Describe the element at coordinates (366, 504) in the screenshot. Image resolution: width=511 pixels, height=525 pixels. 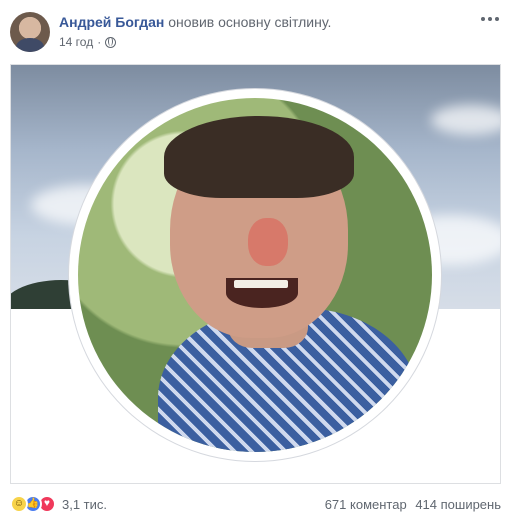
I see `comments-count: 671 коментар` at that location.